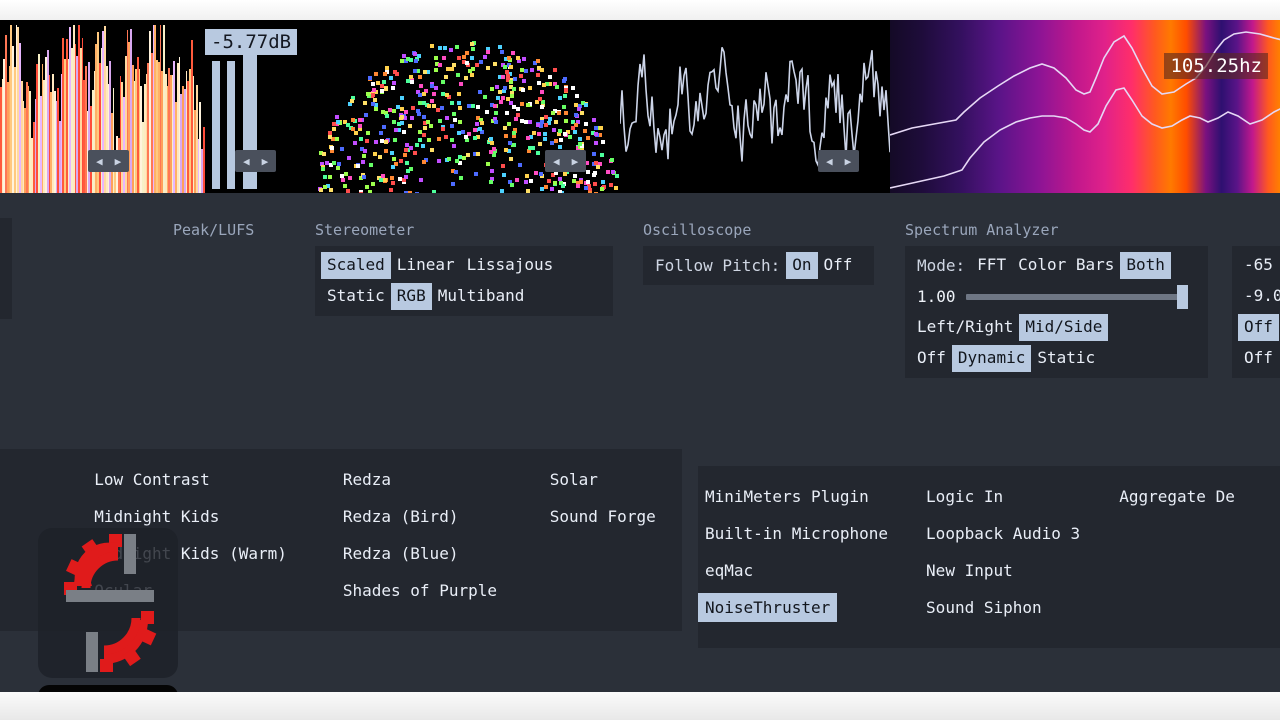 The width and height of the screenshot is (1280, 720). I want to click on right-option-minus9: -9.0, so click(1259, 296).